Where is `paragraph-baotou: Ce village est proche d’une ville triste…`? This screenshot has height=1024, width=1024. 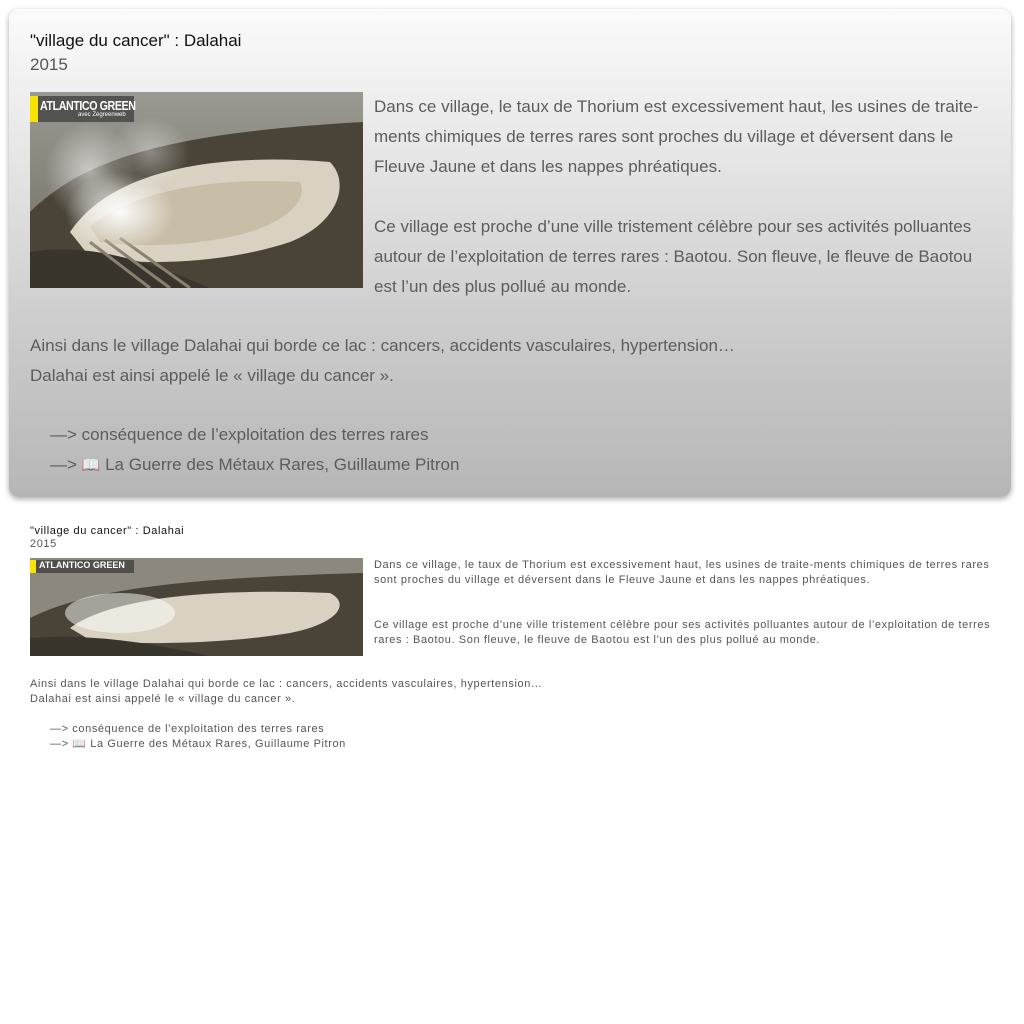
paragraph-baotou: Ce village est proche d’une ville triste… is located at coordinates (673, 256).